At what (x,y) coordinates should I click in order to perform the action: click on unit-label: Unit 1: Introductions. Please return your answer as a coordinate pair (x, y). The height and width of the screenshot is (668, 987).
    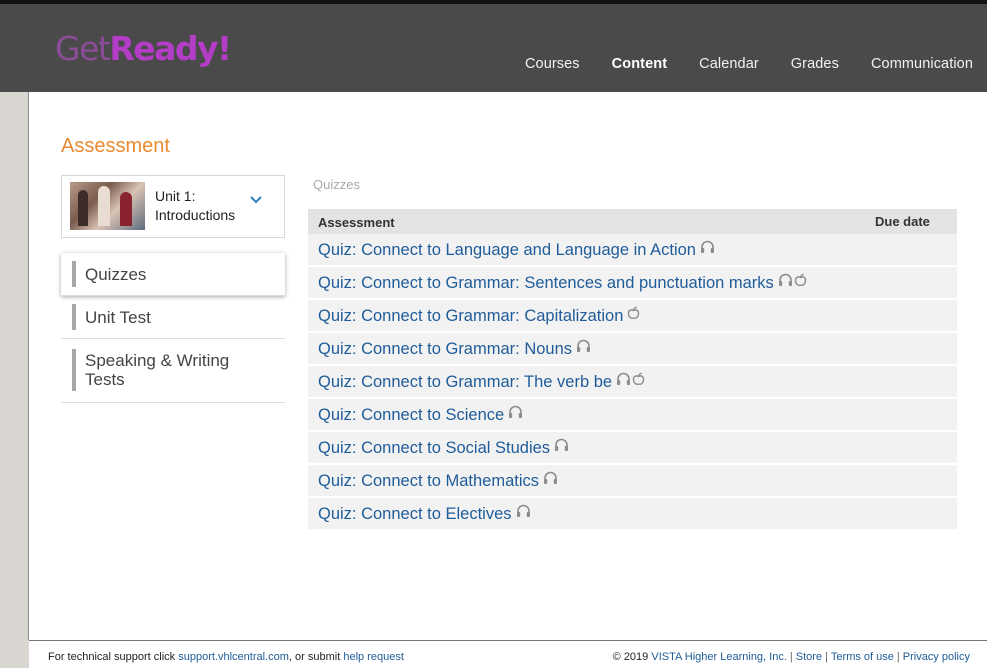
    Looking at the image, I should click on (195, 206).